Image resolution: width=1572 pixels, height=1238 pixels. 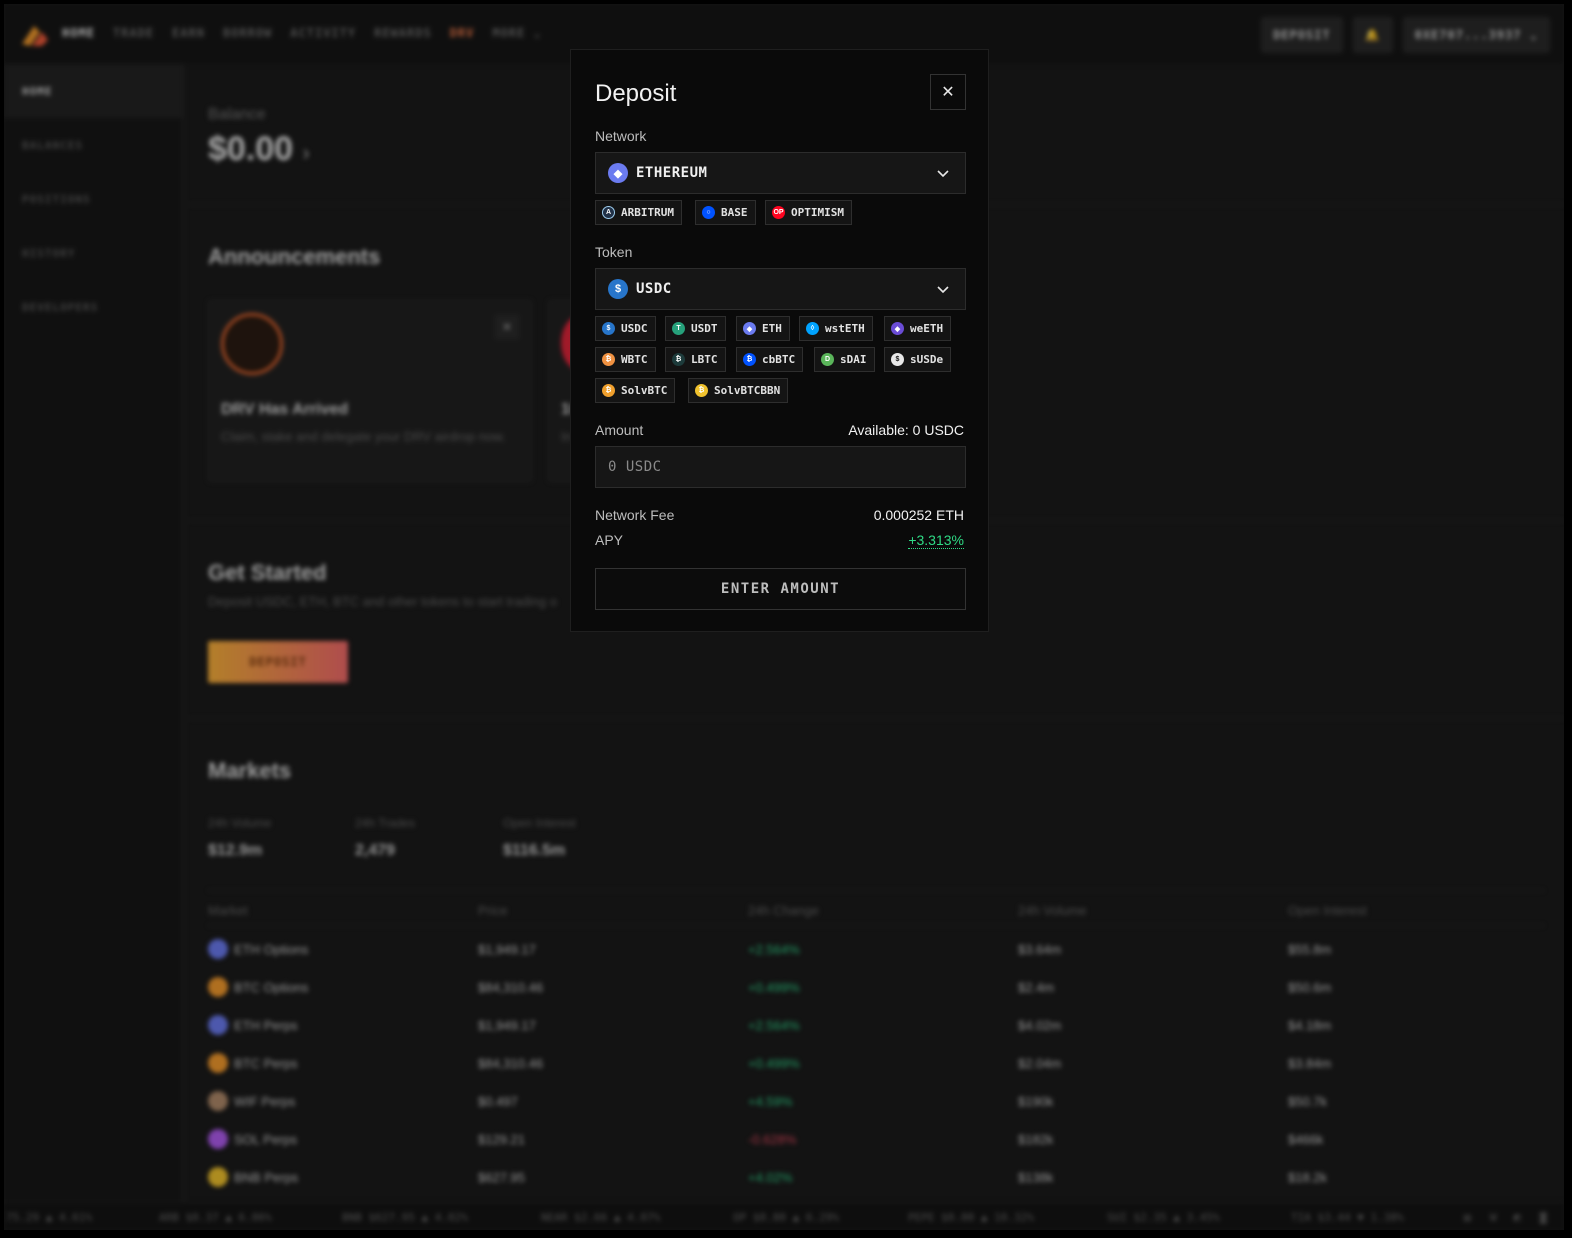 What do you see at coordinates (704, 359) in the screenshot?
I see `chip-label: LBTC` at bounding box center [704, 359].